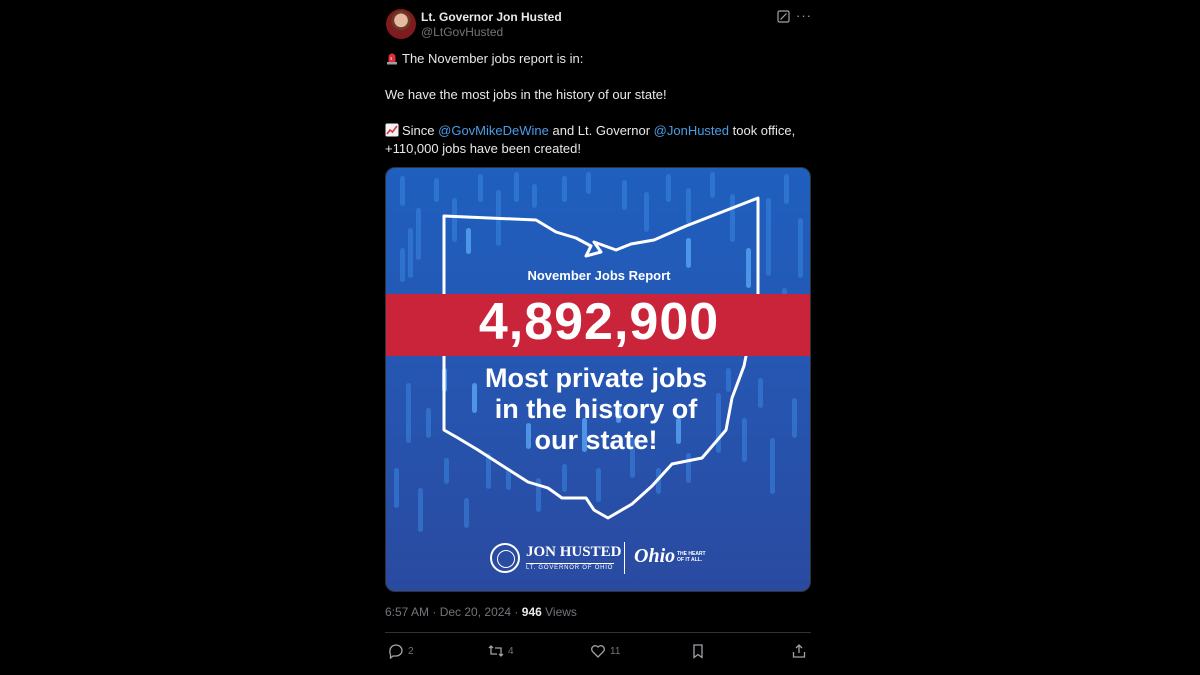  Describe the element at coordinates (401, 24) in the screenshot. I see `avatar` at that location.